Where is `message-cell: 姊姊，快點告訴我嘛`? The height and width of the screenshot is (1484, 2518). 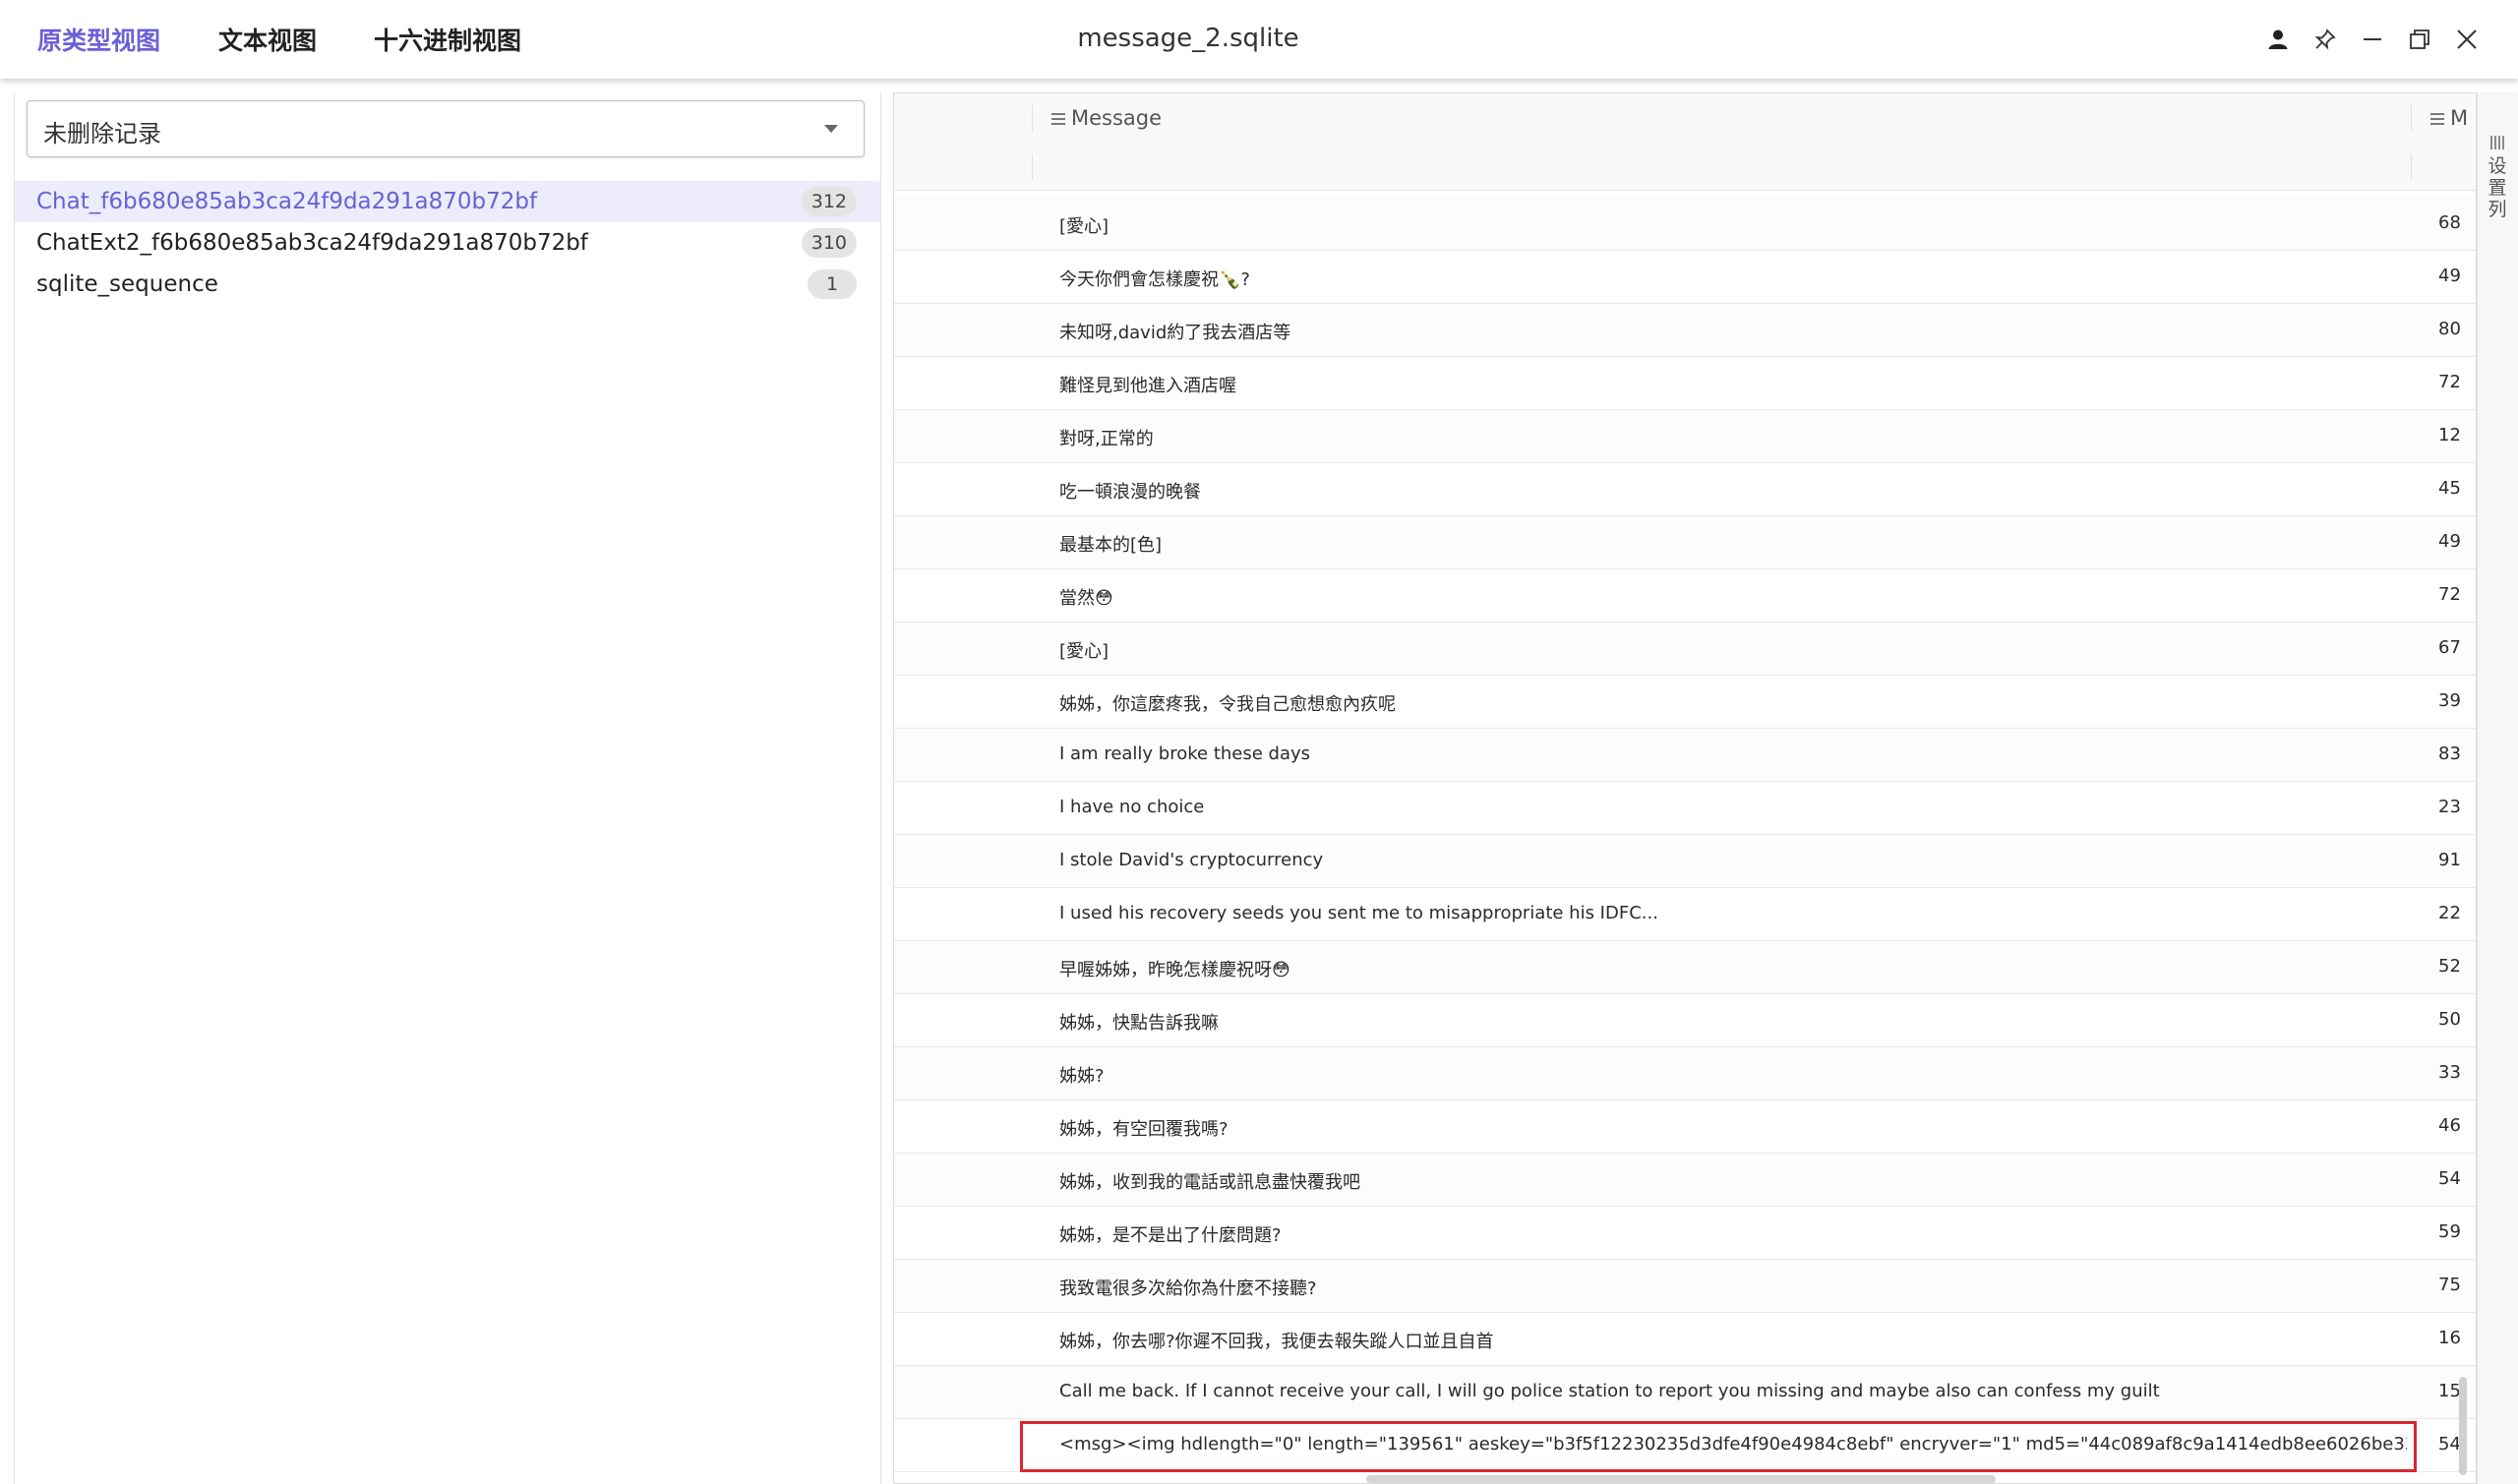
message-cell: 姊姊，快點告訴我嘛 is located at coordinates (1139, 1022).